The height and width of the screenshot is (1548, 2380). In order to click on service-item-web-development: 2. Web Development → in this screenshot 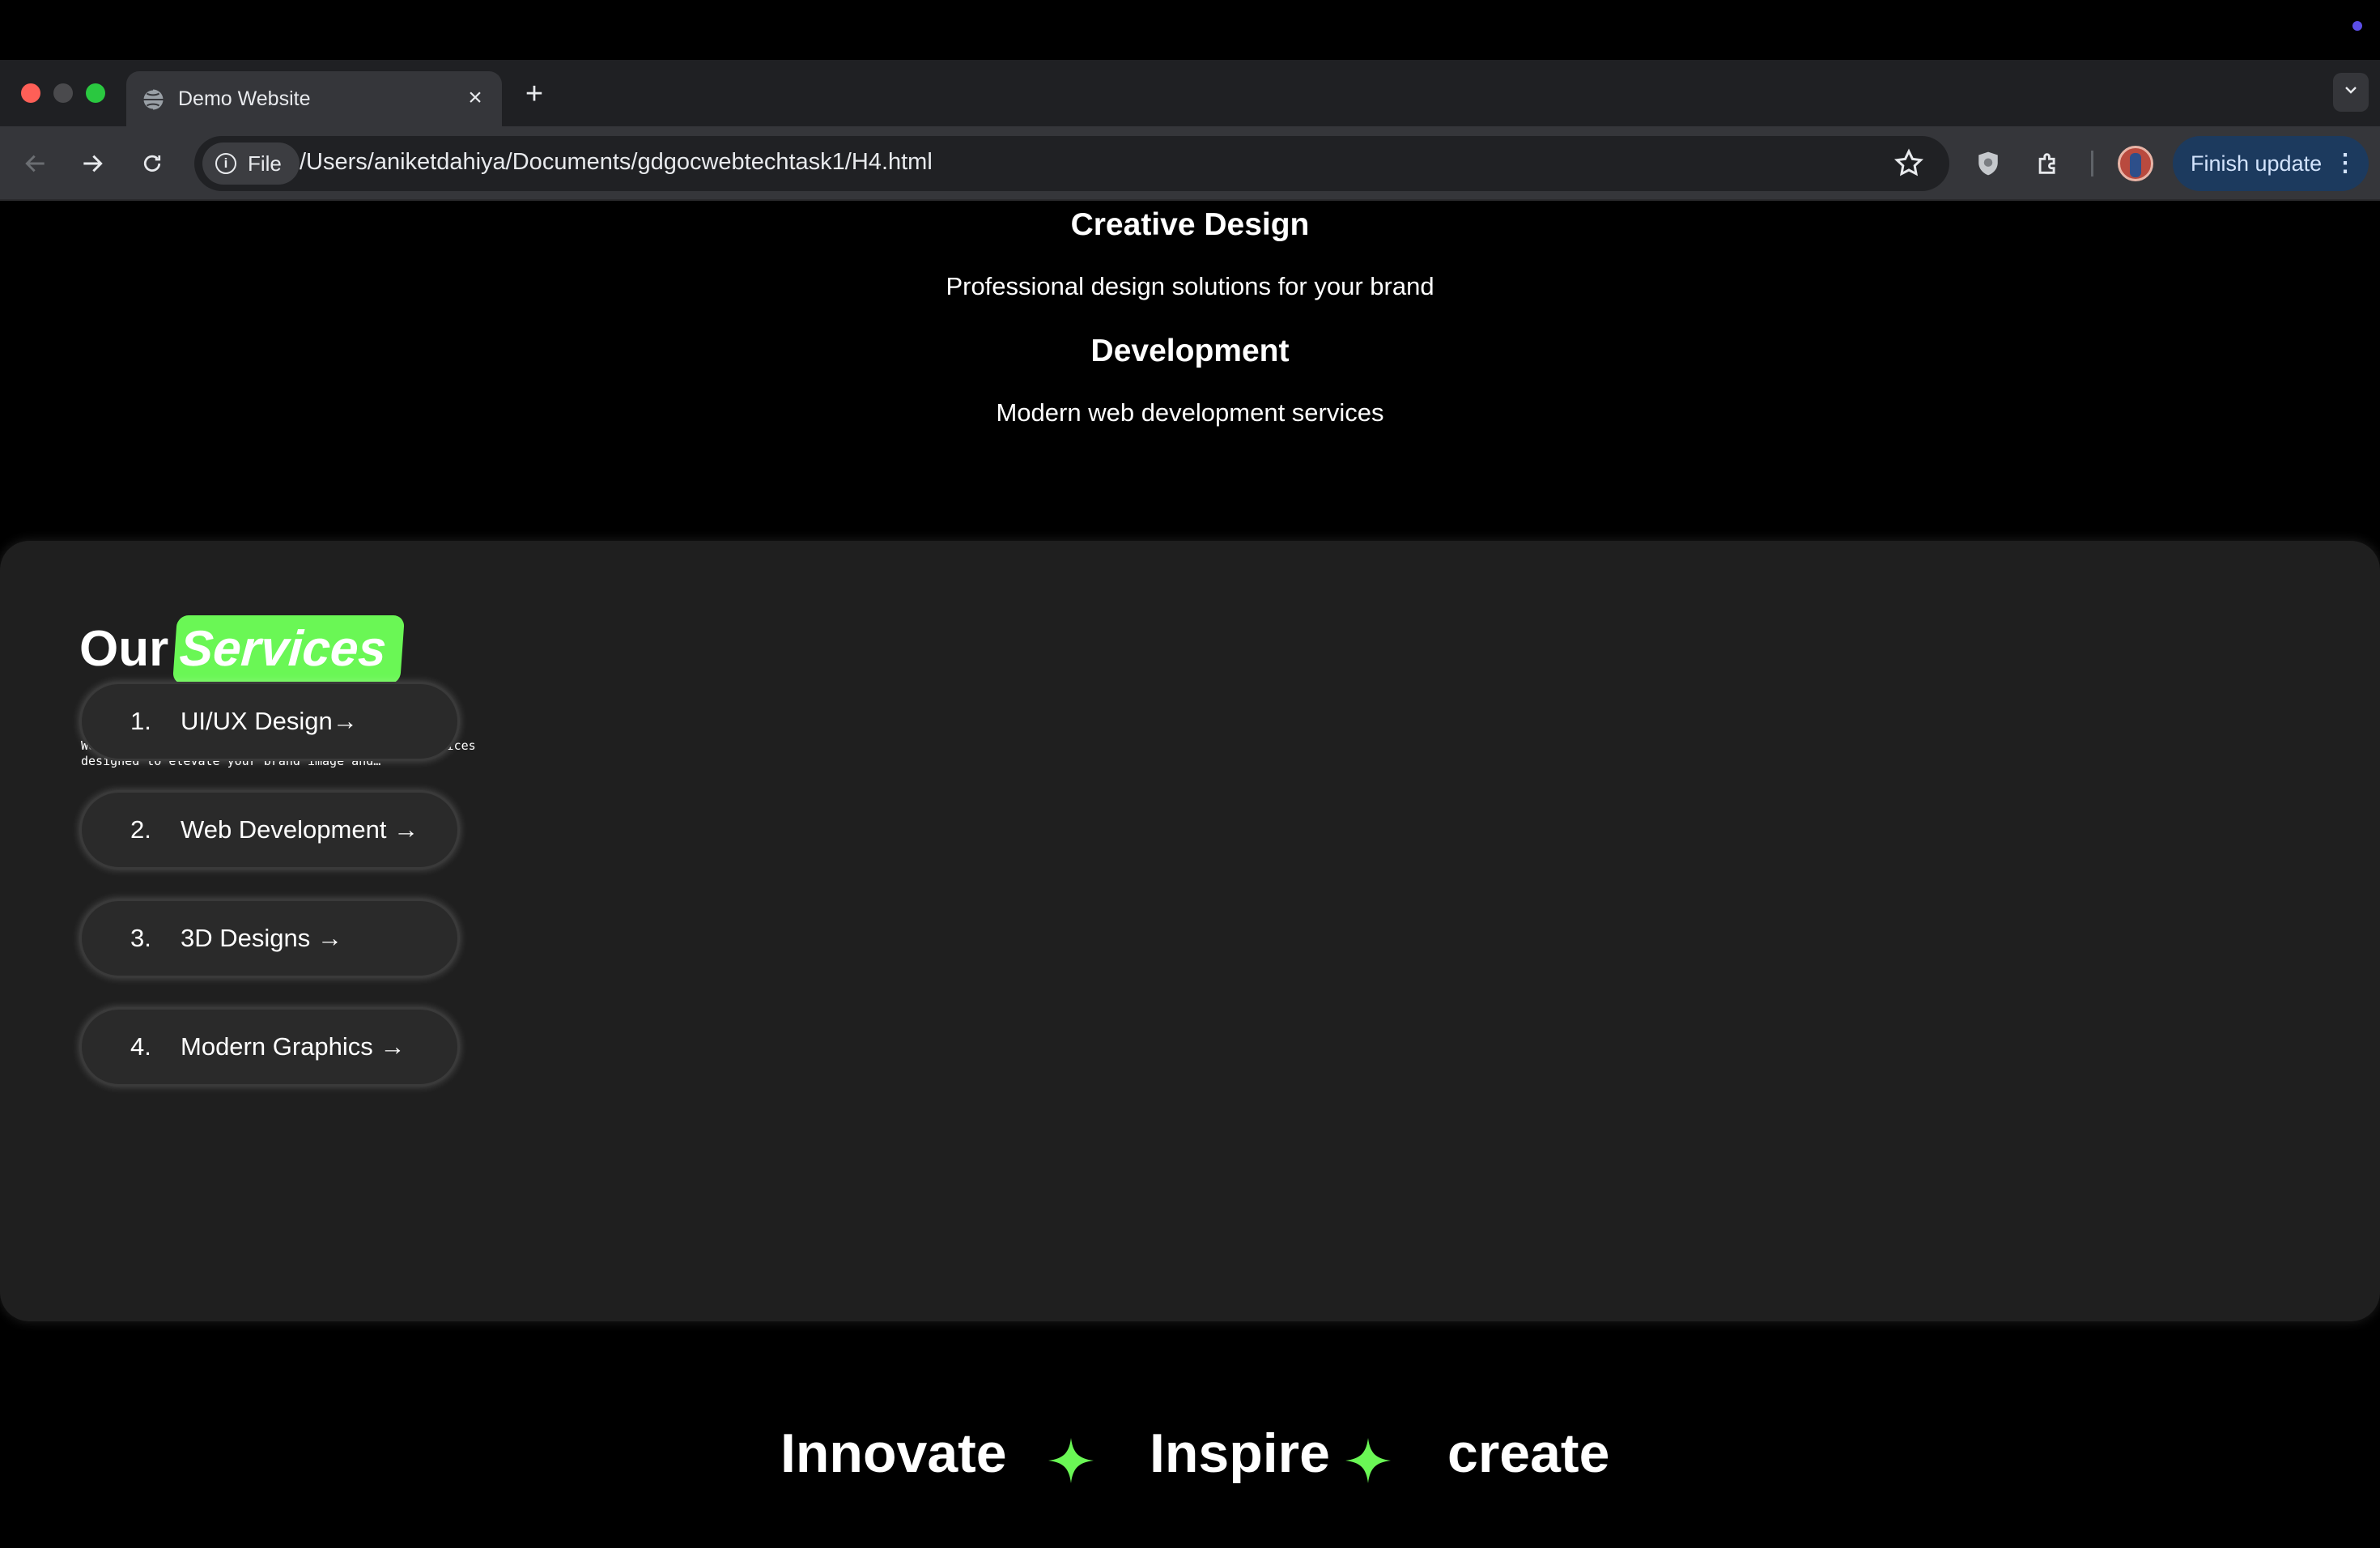, I will do `click(269, 830)`.